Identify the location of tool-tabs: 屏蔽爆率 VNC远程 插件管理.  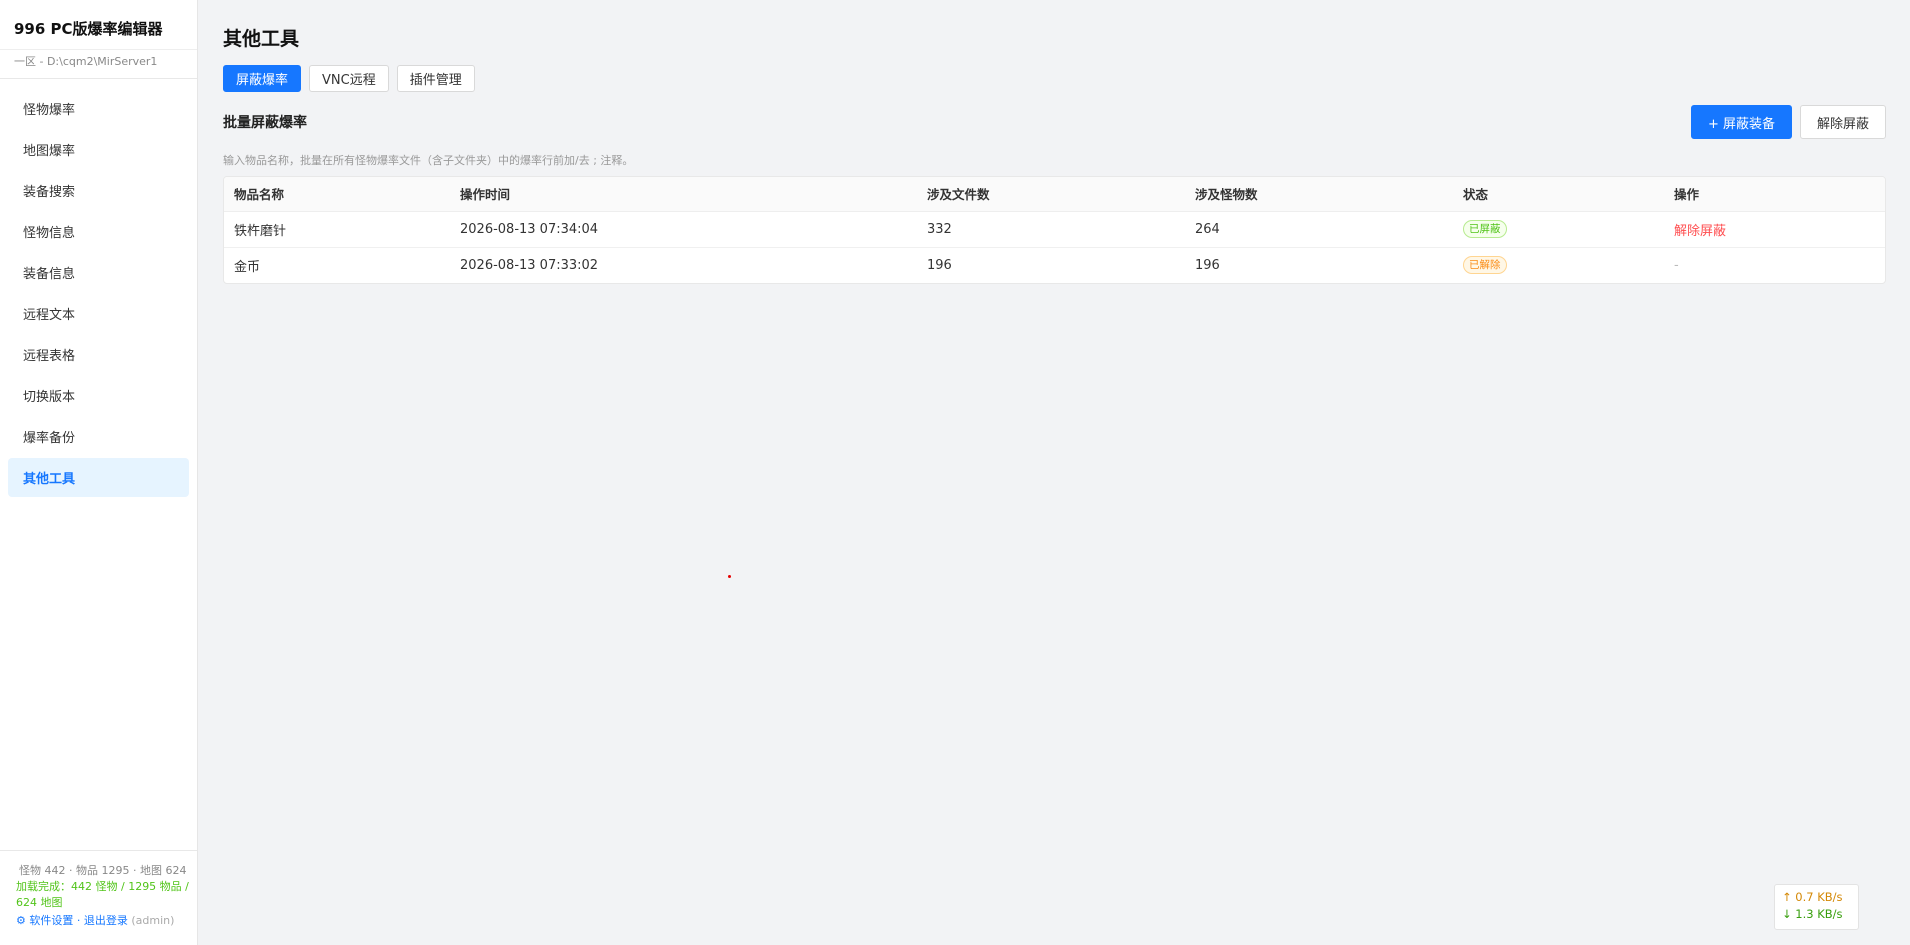
(1054, 78).